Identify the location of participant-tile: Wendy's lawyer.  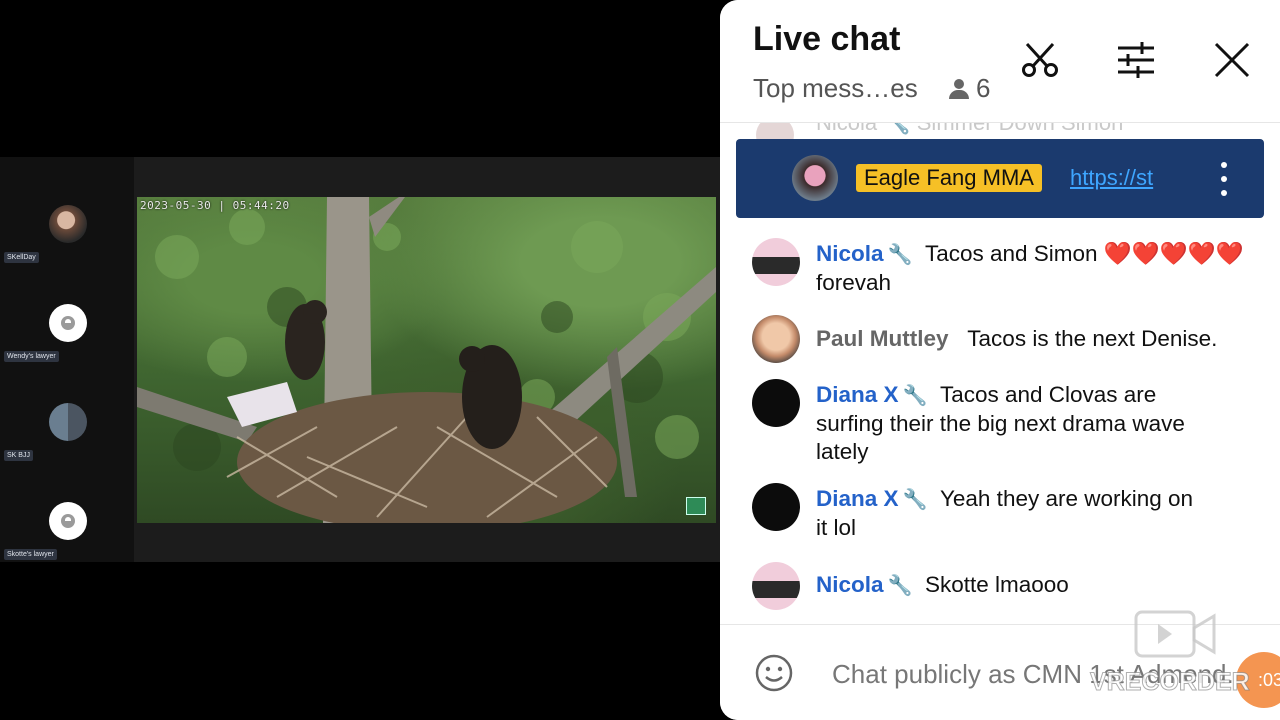
(67, 318).